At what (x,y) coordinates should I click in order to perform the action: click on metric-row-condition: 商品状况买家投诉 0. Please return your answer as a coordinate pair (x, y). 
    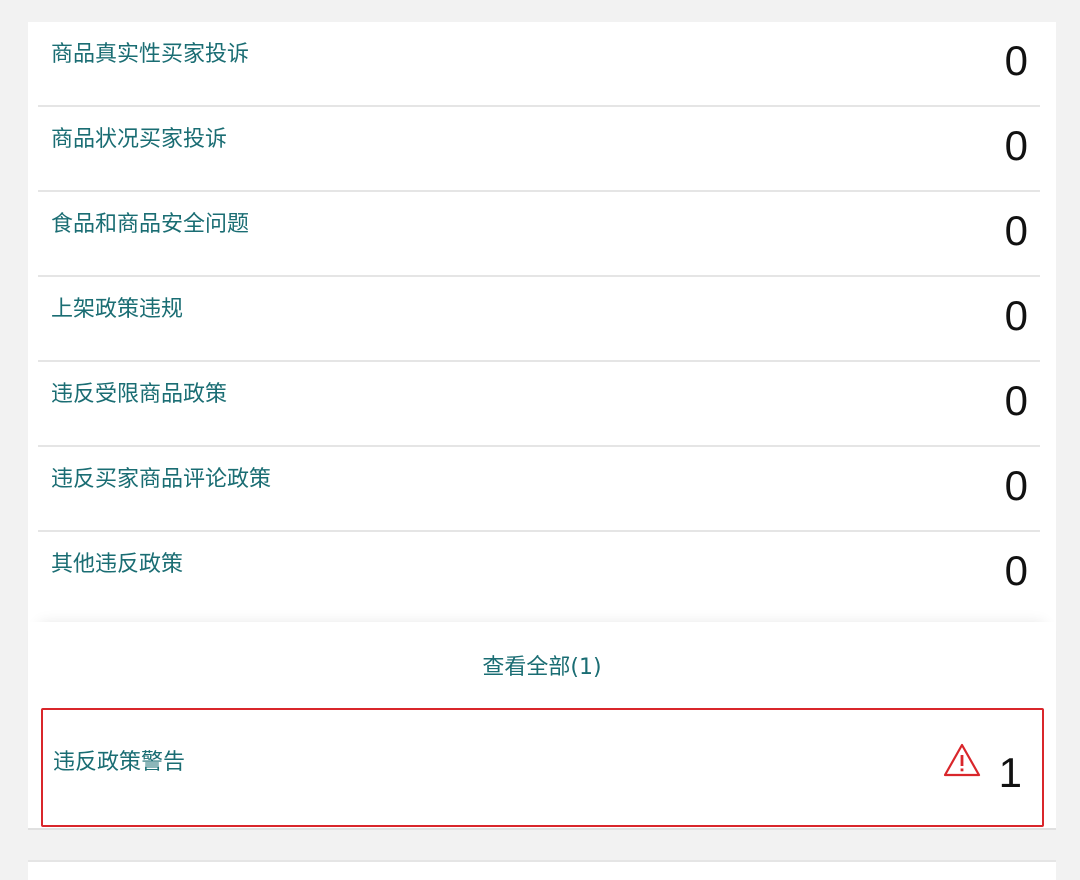
    Looking at the image, I should click on (539, 149).